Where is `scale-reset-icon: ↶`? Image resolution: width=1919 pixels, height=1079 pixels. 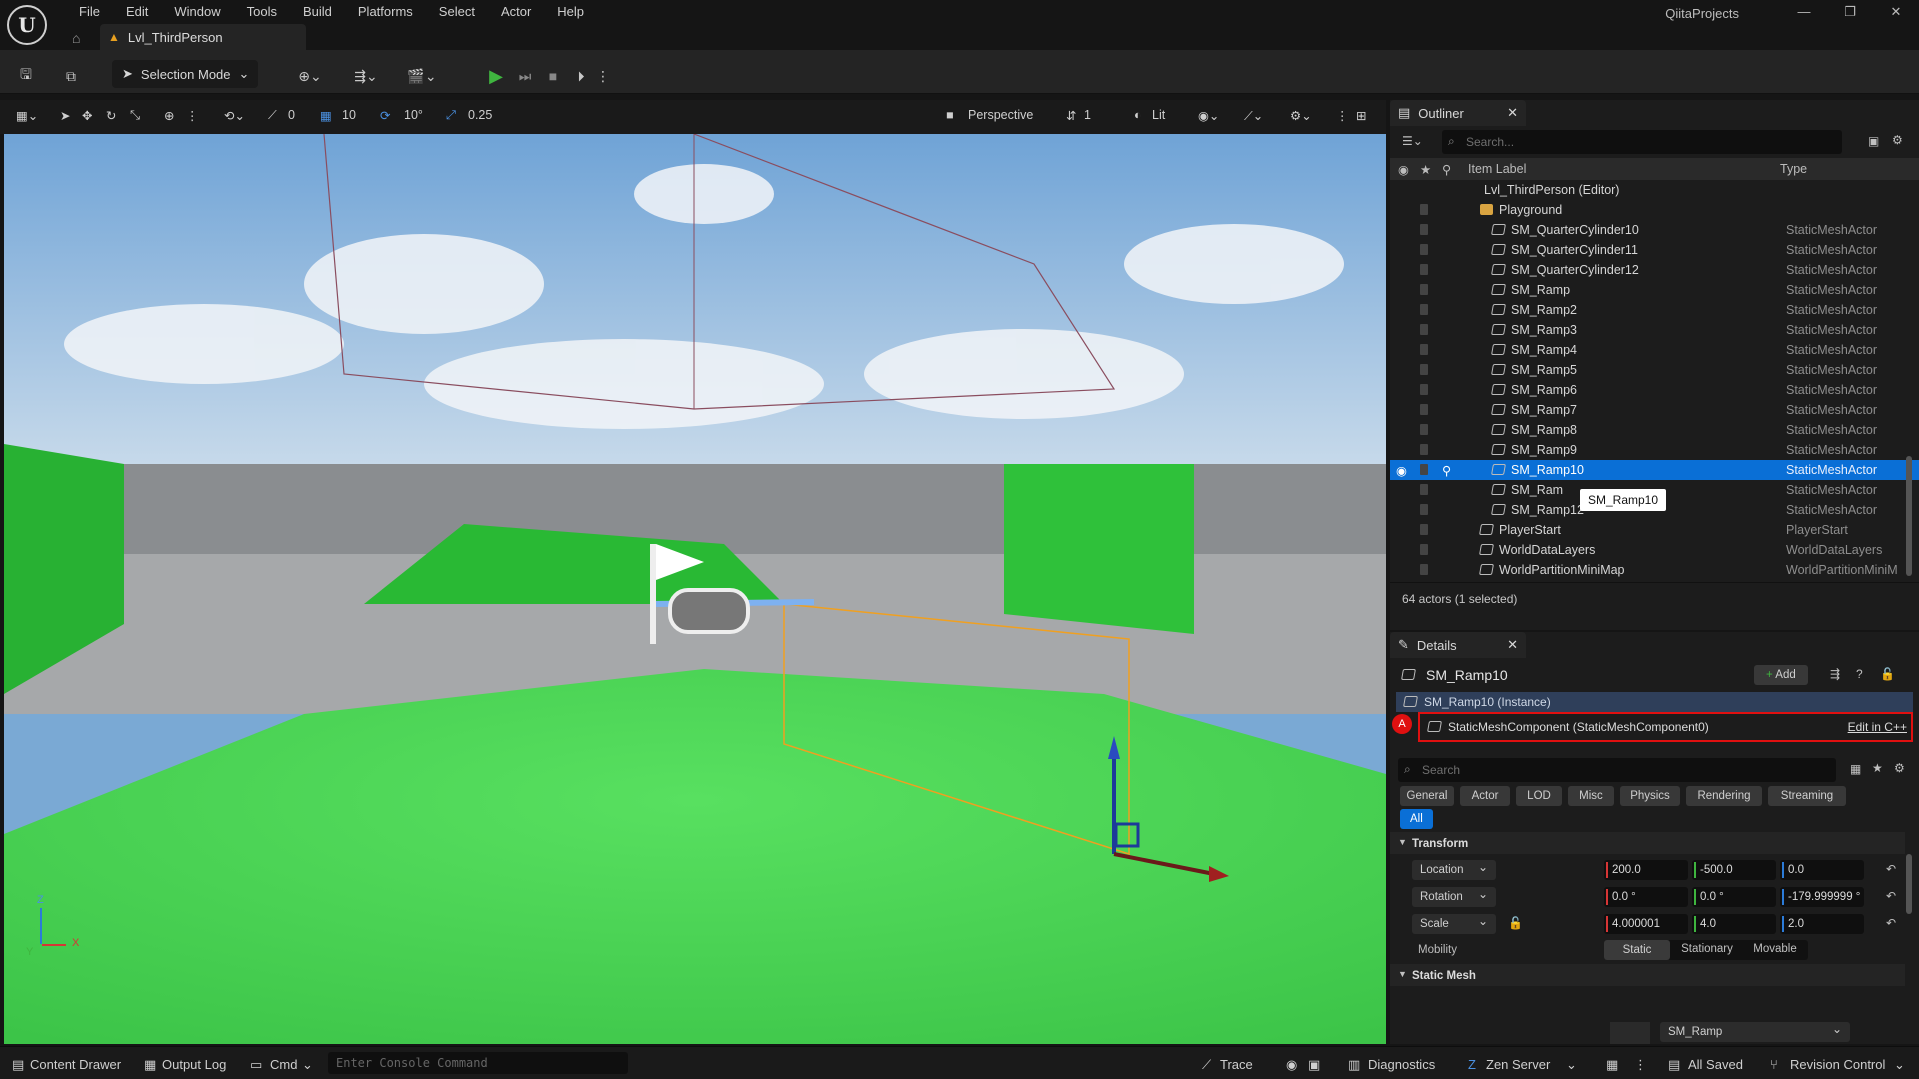 scale-reset-icon: ↶ is located at coordinates (1891, 923).